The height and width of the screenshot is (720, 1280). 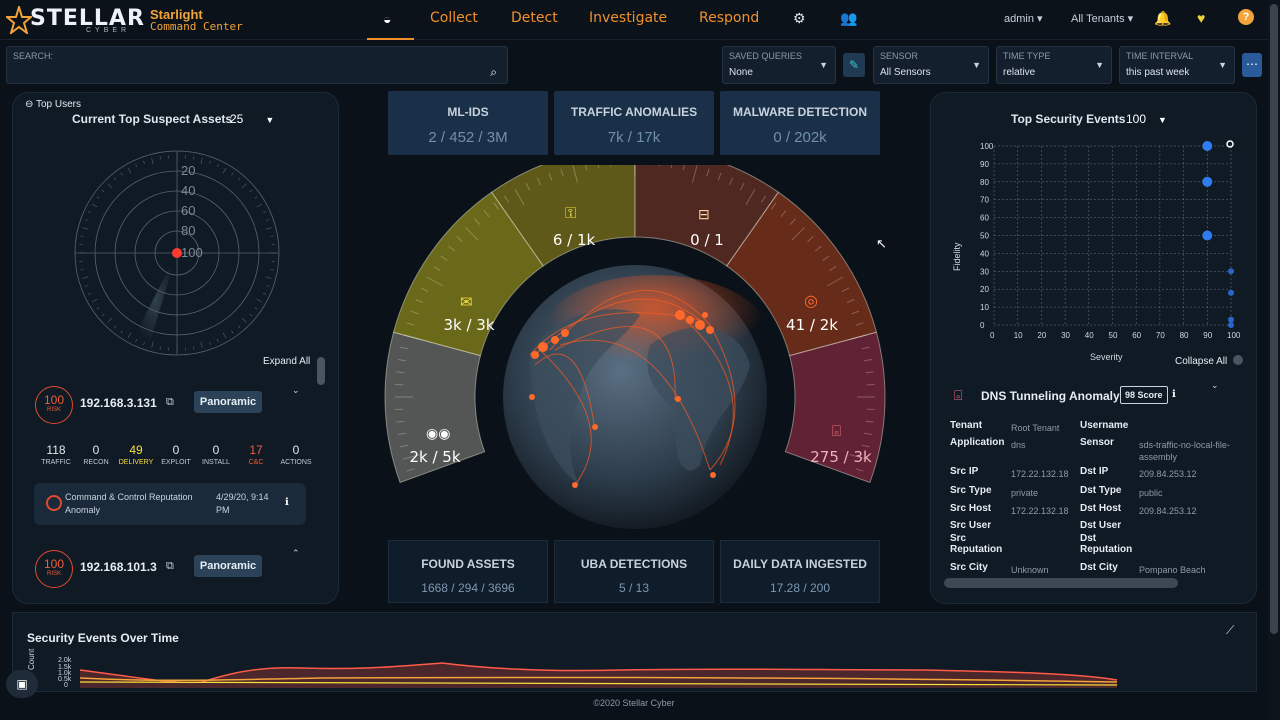 What do you see at coordinates (286, 361) in the screenshot?
I see `expand-all-link: Expand All` at bounding box center [286, 361].